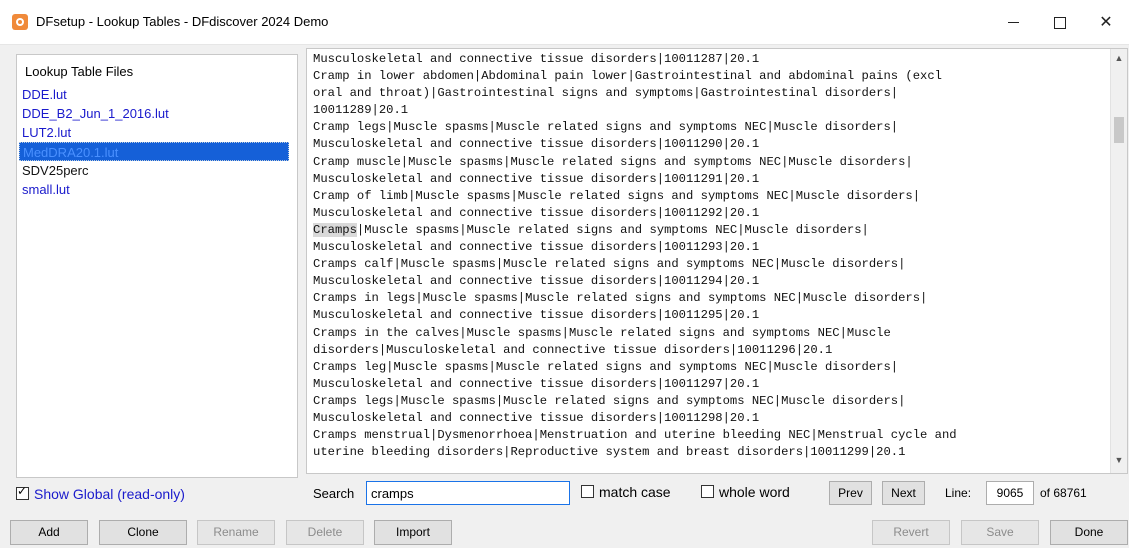 The image size is (1129, 548). I want to click on whole-word-checkbox: whole word, so click(745, 492).